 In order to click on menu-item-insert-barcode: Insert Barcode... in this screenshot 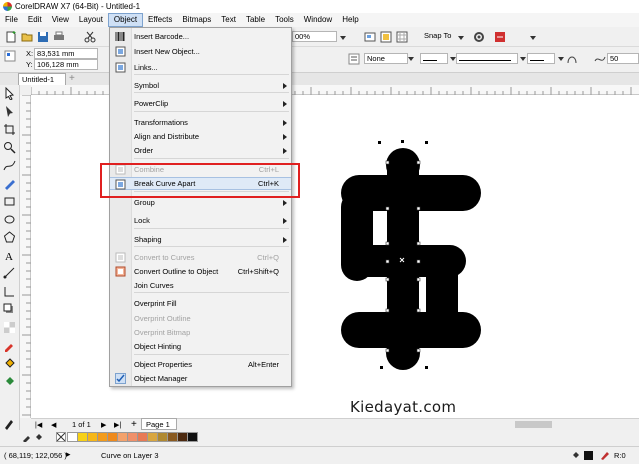, I will do `click(200, 36)`.